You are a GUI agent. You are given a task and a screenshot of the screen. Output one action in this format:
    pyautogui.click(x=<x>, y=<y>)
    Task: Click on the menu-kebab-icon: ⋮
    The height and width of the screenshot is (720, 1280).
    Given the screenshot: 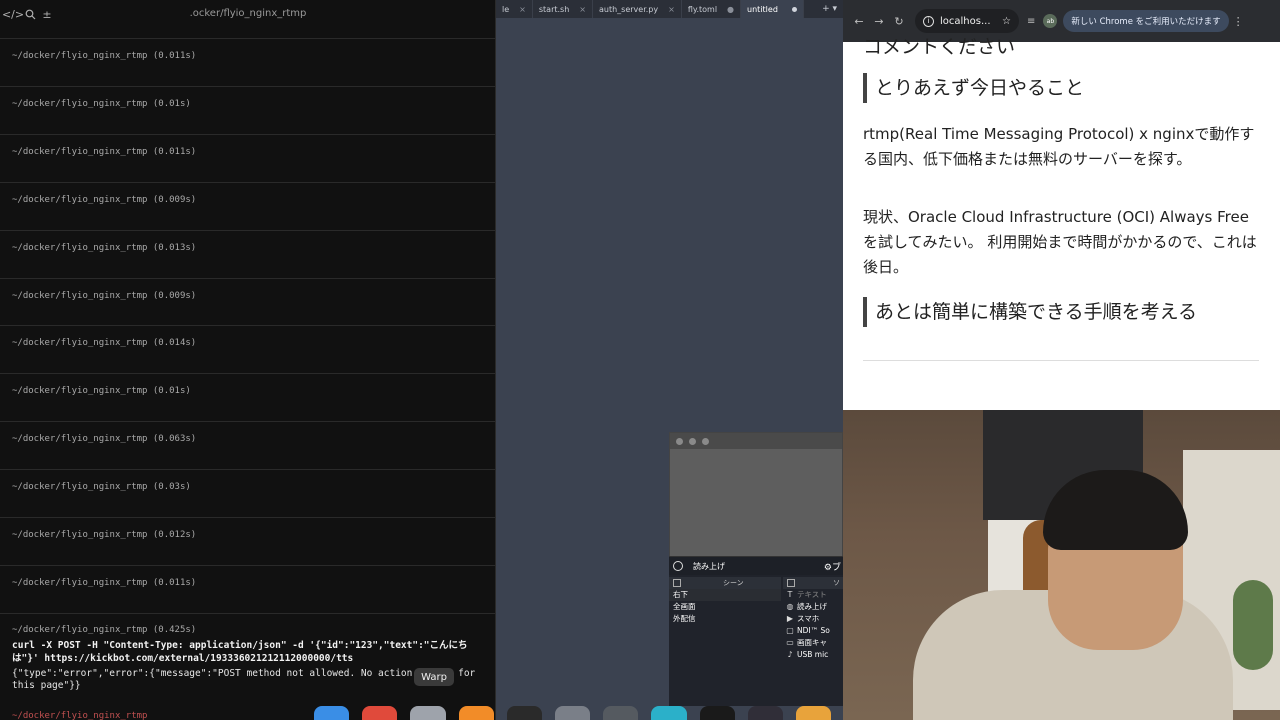 What is the action you would take?
    pyautogui.click(x=1238, y=21)
    